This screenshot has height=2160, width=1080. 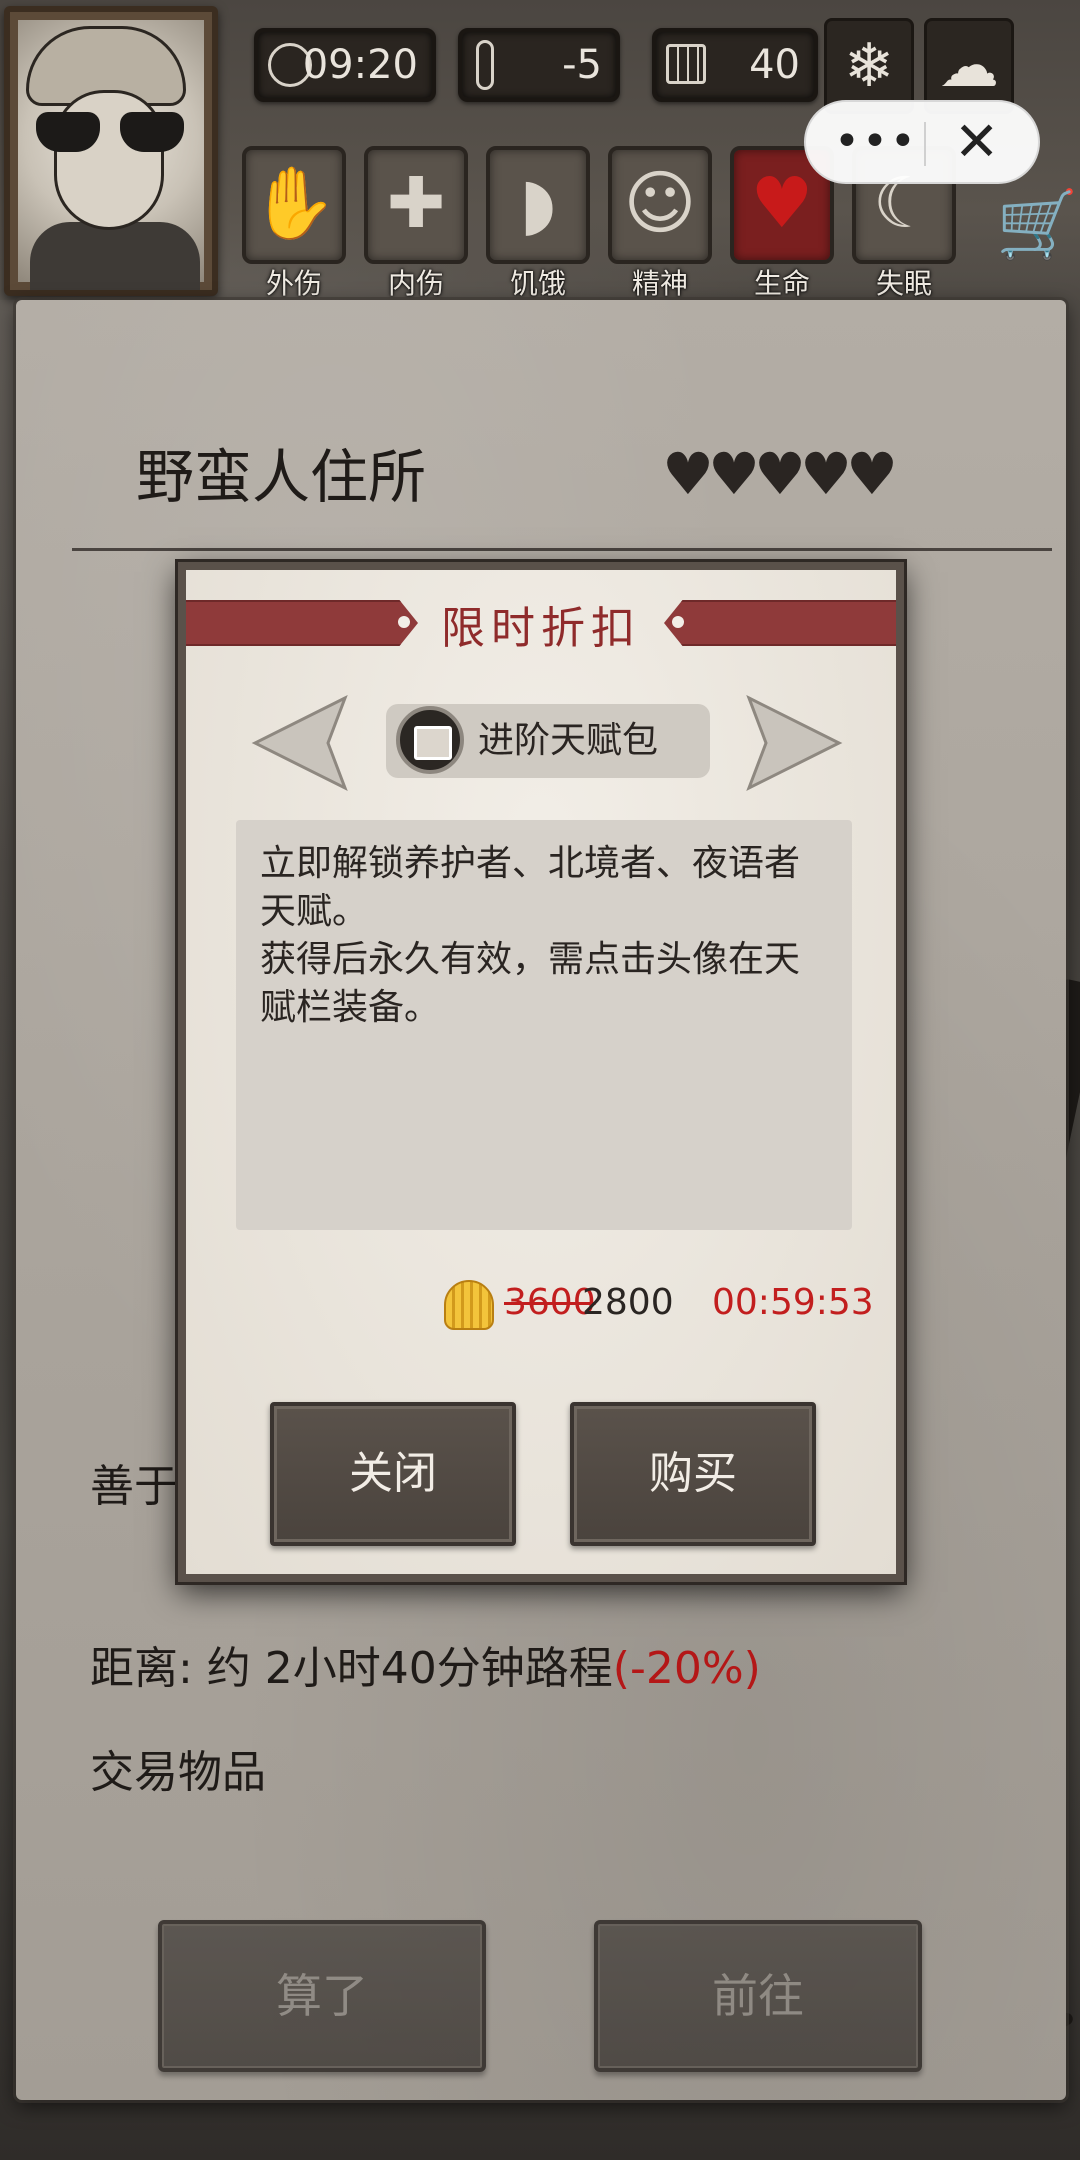 What do you see at coordinates (582, 65) in the screenshot?
I see `temperature-value: -5` at bounding box center [582, 65].